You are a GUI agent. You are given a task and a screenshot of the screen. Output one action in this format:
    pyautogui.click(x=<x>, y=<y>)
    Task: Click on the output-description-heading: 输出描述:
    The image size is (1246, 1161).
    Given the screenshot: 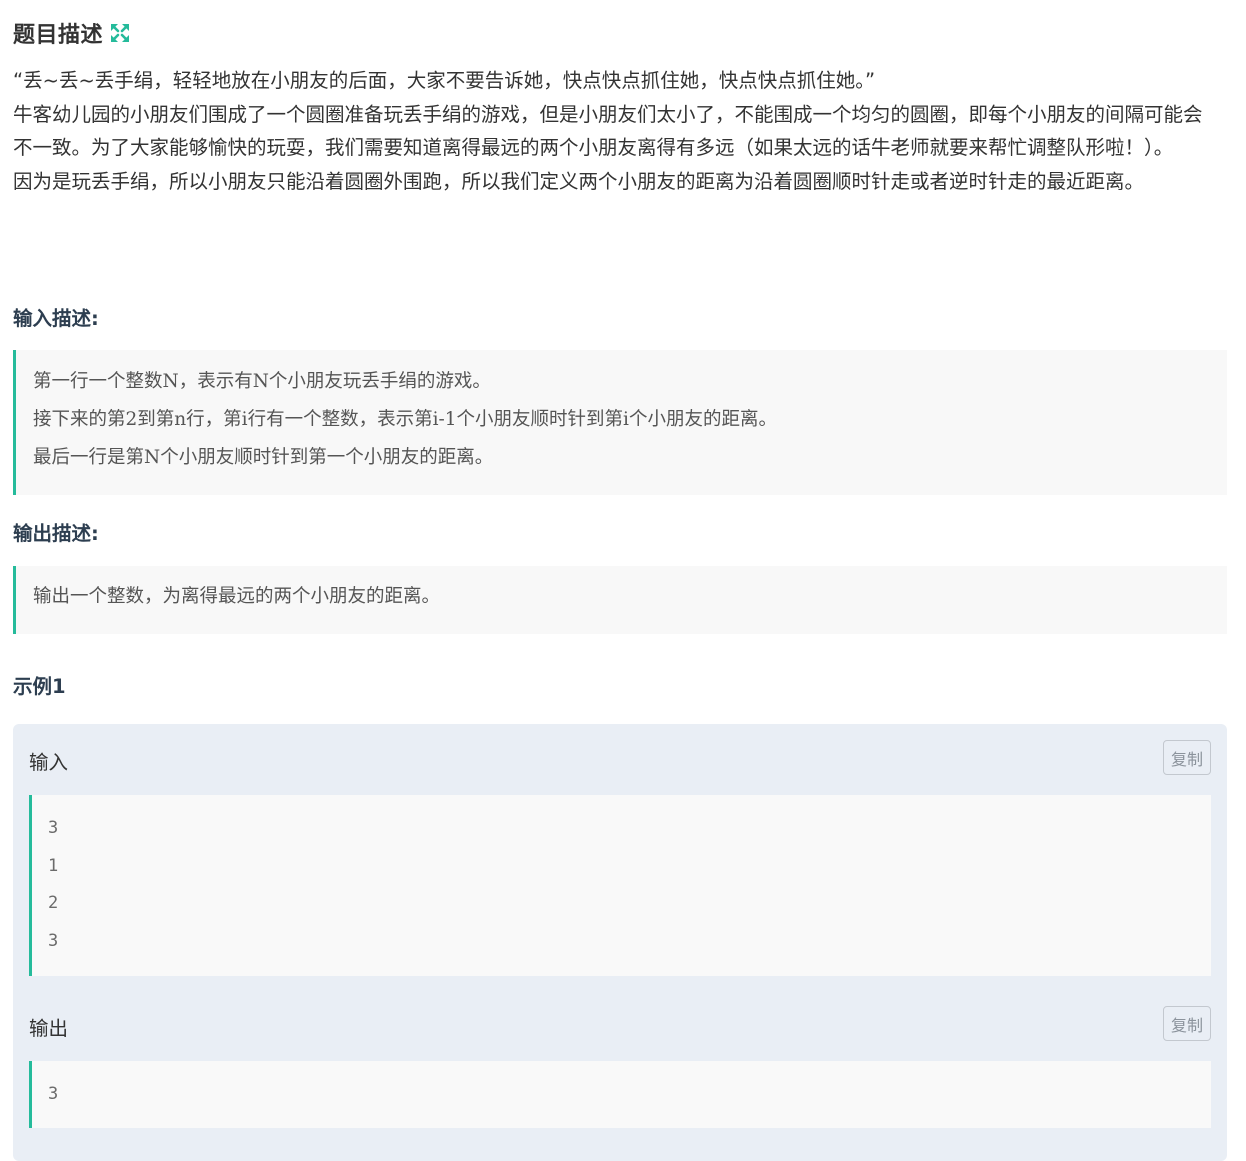 What is the action you would take?
    pyautogui.click(x=56, y=533)
    